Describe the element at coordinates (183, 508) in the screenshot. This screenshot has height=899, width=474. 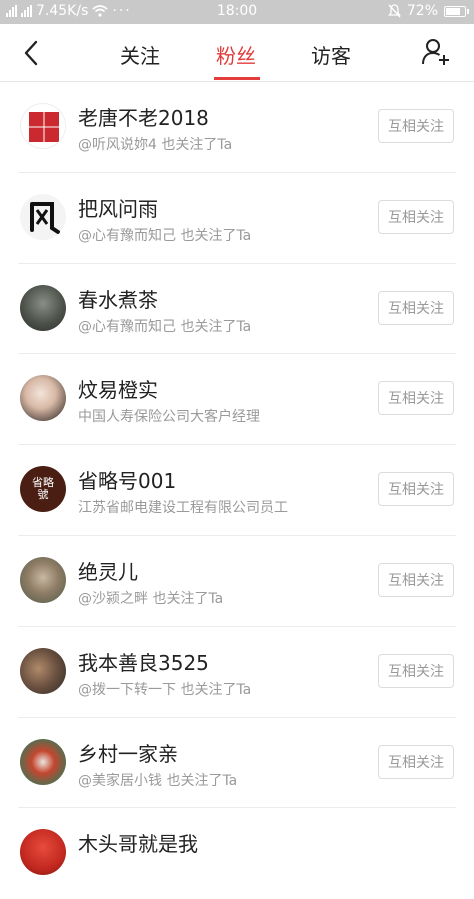
I see `follower-subtitle: 江苏省邮电建设工程有限公司员工` at that location.